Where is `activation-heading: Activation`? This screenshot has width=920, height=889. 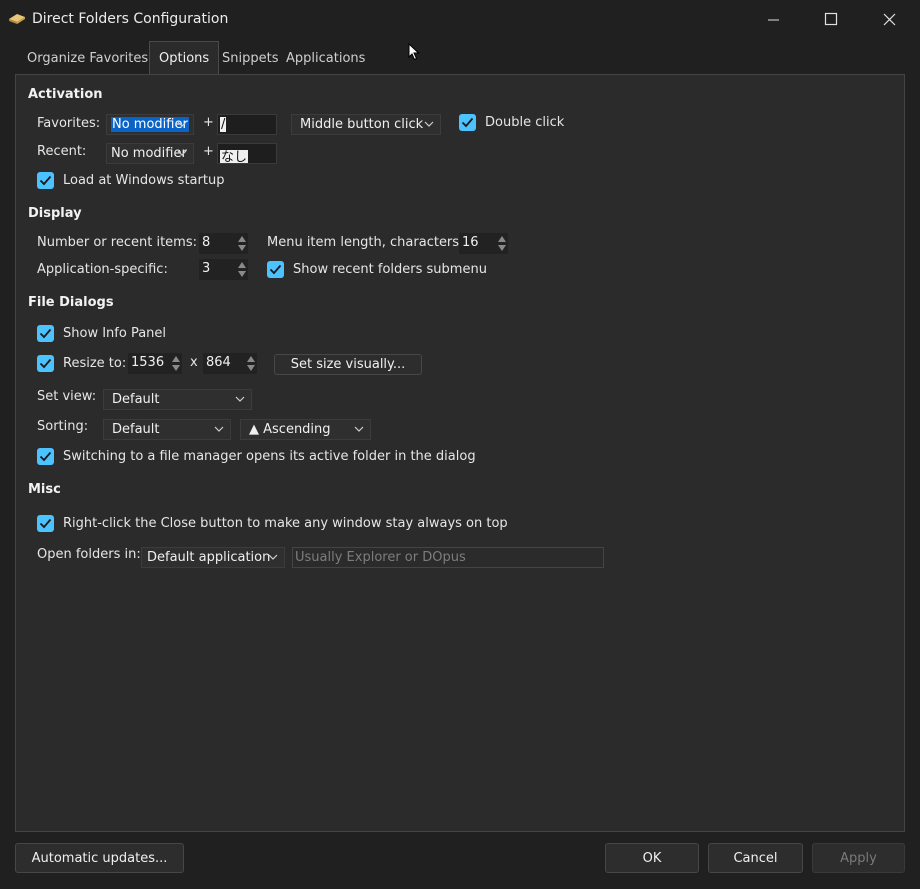 activation-heading: Activation is located at coordinates (65, 94).